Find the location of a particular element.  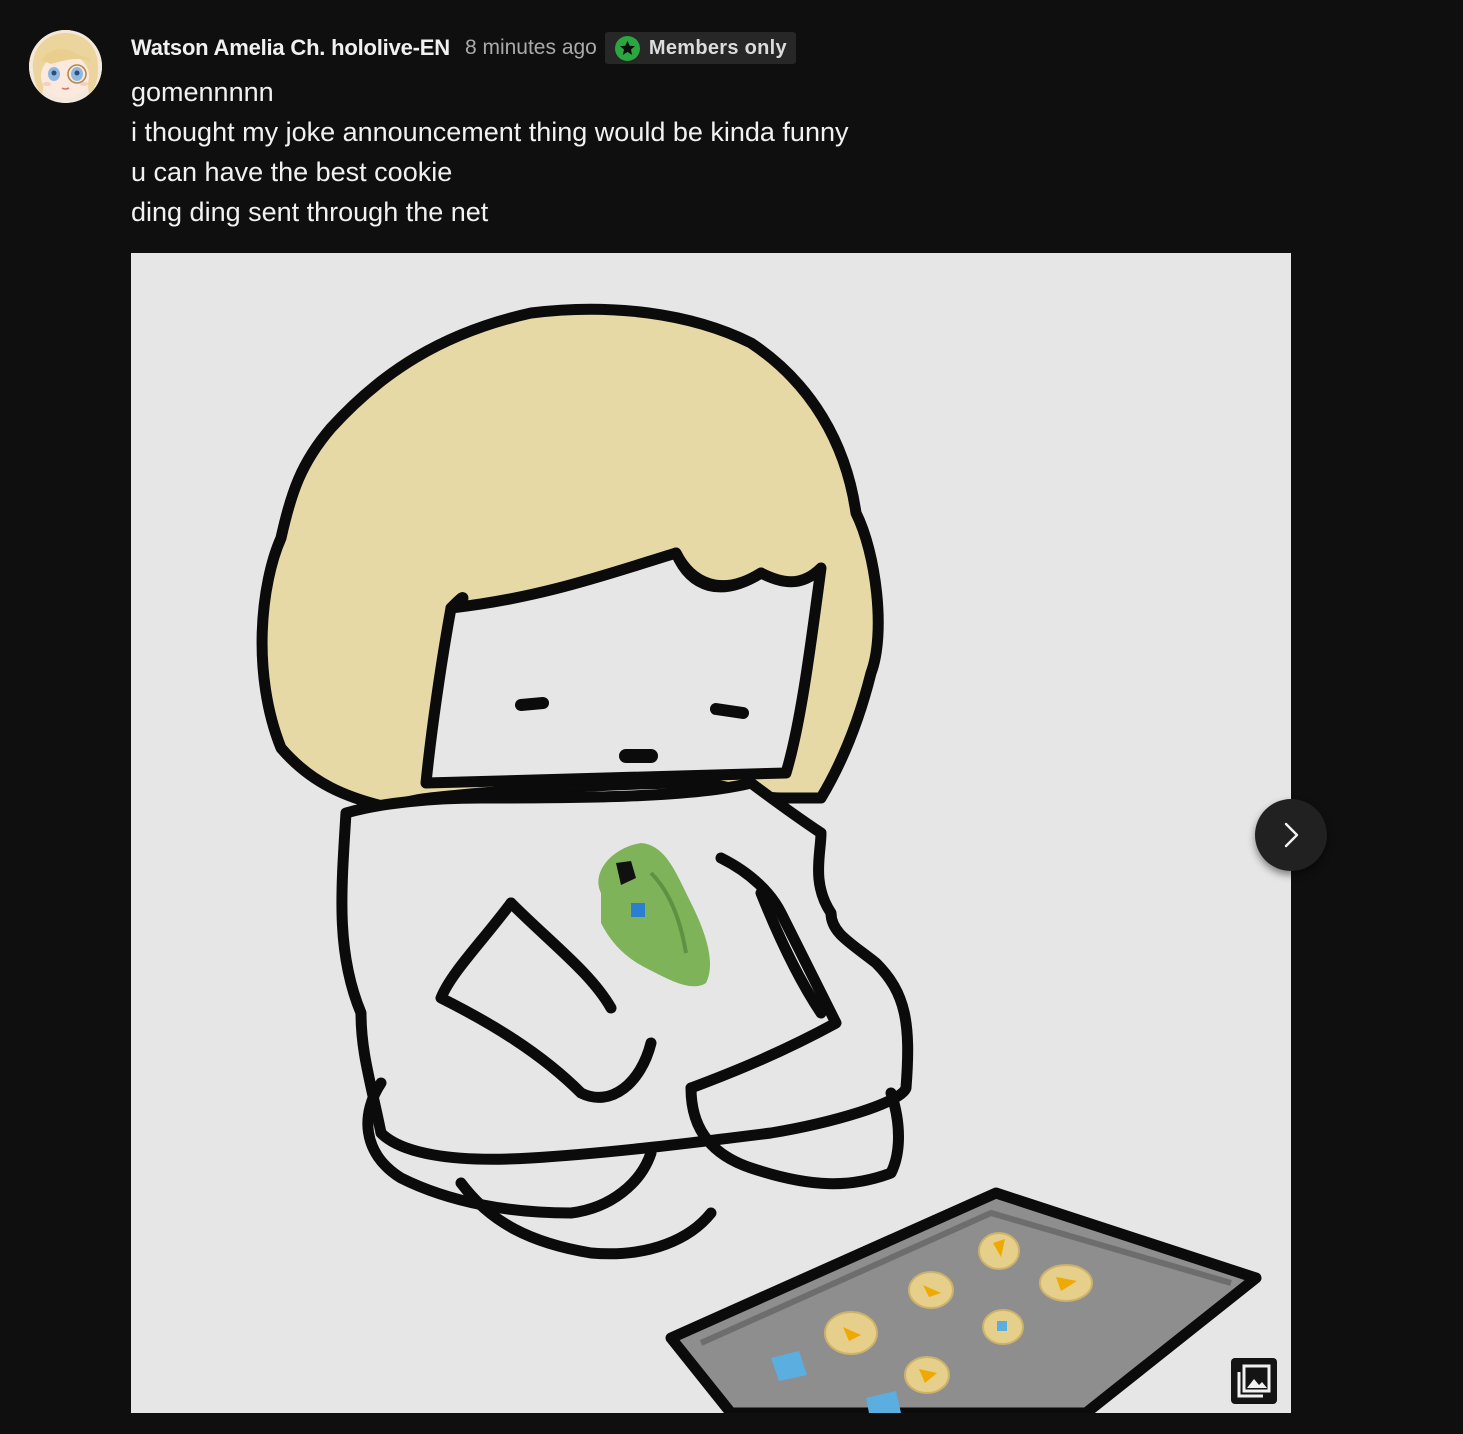

channel-avatar is located at coordinates (65, 66).